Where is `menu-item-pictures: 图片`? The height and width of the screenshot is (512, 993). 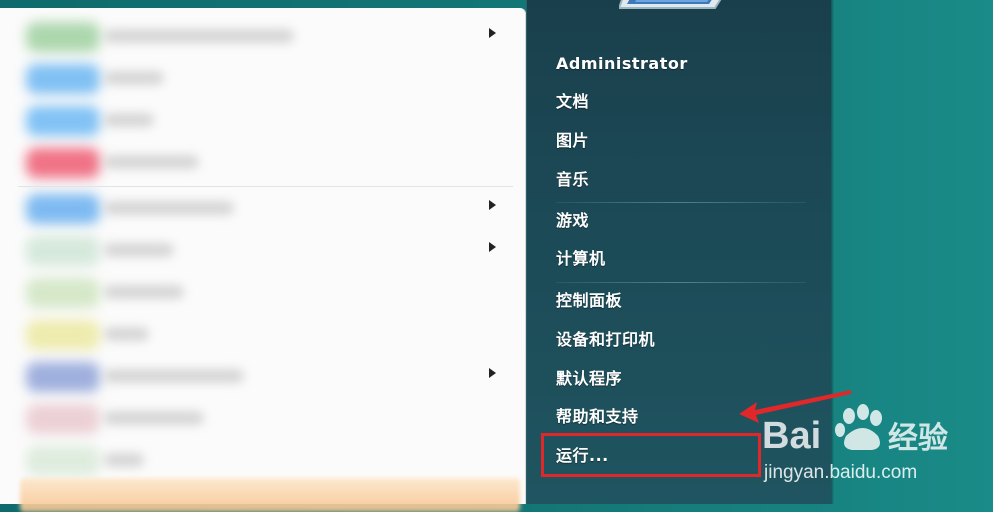 menu-item-pictures: 图片 is located at coordinates (572, 141).